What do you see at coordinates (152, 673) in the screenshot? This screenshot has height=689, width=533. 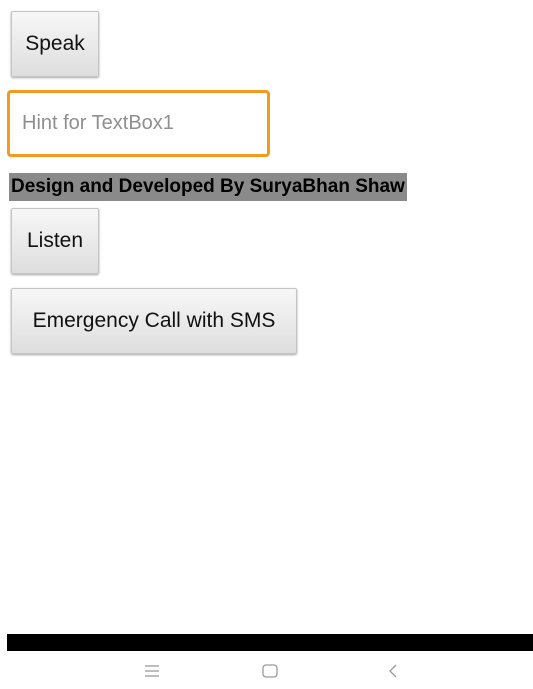 I see `menu-icon` at bounding box center [152, 673].